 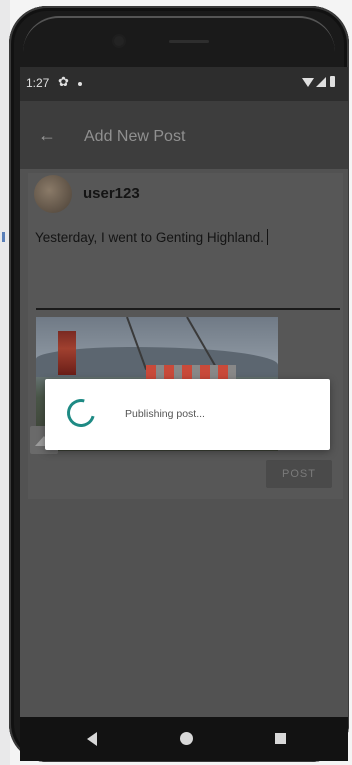 I want to click on image-cable-cars, so click(x=191, y=372).